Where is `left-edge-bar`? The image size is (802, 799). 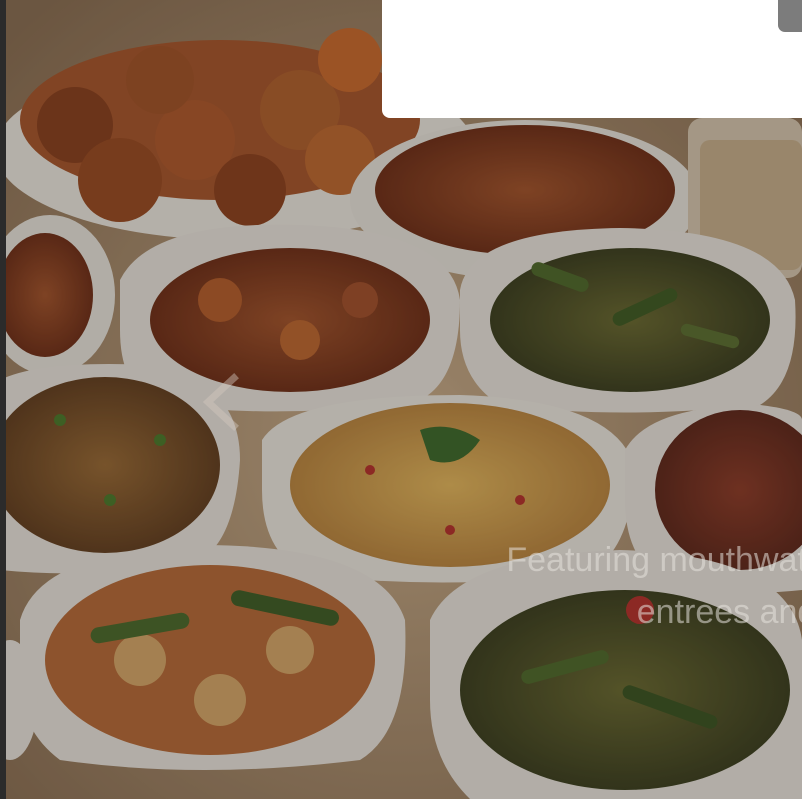 left-edge-bar is located at coordinates (3, 399).